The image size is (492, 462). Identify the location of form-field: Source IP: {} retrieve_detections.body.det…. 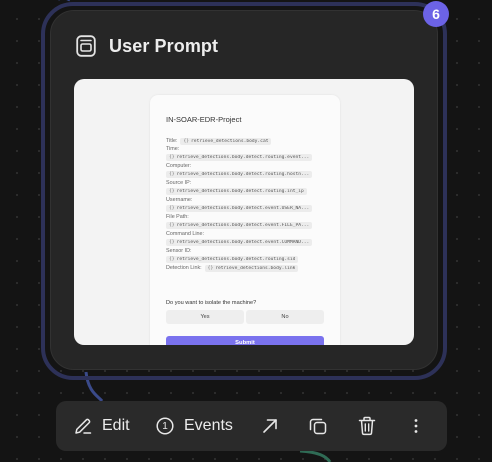
(245, 188).